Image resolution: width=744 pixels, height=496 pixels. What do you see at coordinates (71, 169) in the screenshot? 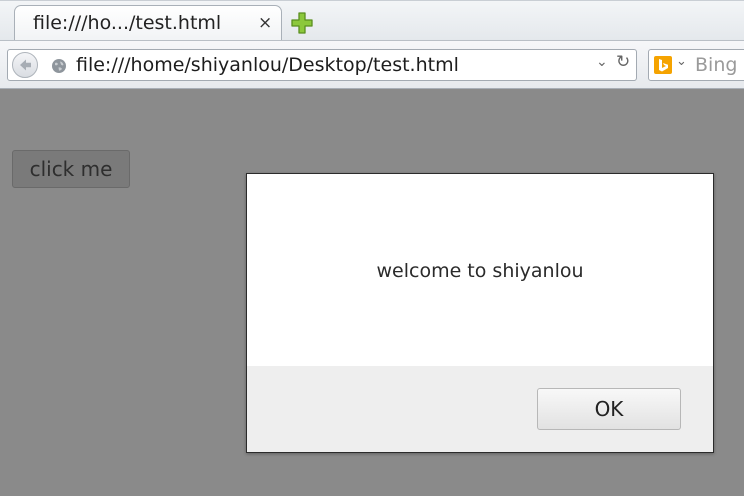
I see `click-me-button: click me` at bounding box center [71, 169].